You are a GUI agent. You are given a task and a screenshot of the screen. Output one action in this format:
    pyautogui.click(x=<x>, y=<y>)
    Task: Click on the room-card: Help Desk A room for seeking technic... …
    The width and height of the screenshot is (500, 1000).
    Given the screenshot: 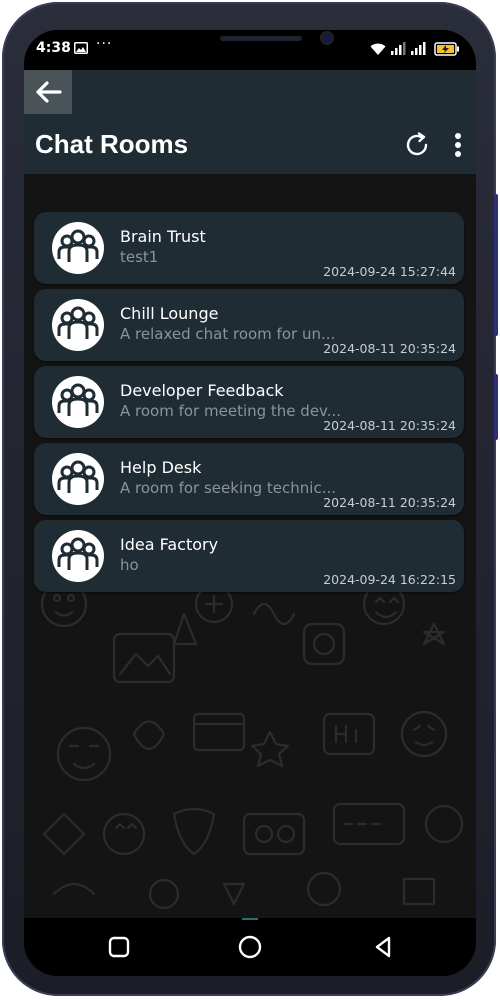 What is the action you would take?
    pyautogui.click(x=249, y=479)
    